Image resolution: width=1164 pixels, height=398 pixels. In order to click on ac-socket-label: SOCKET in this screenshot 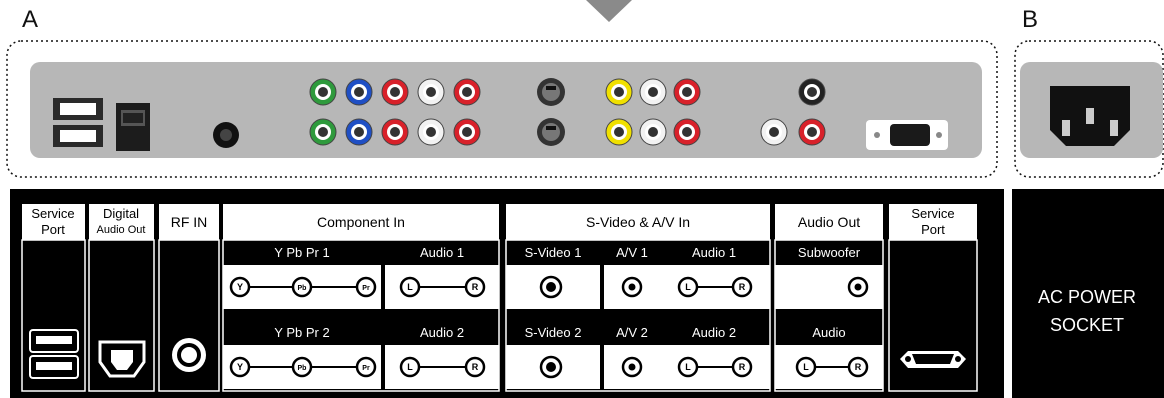, I will do `click(1087, 325)`.